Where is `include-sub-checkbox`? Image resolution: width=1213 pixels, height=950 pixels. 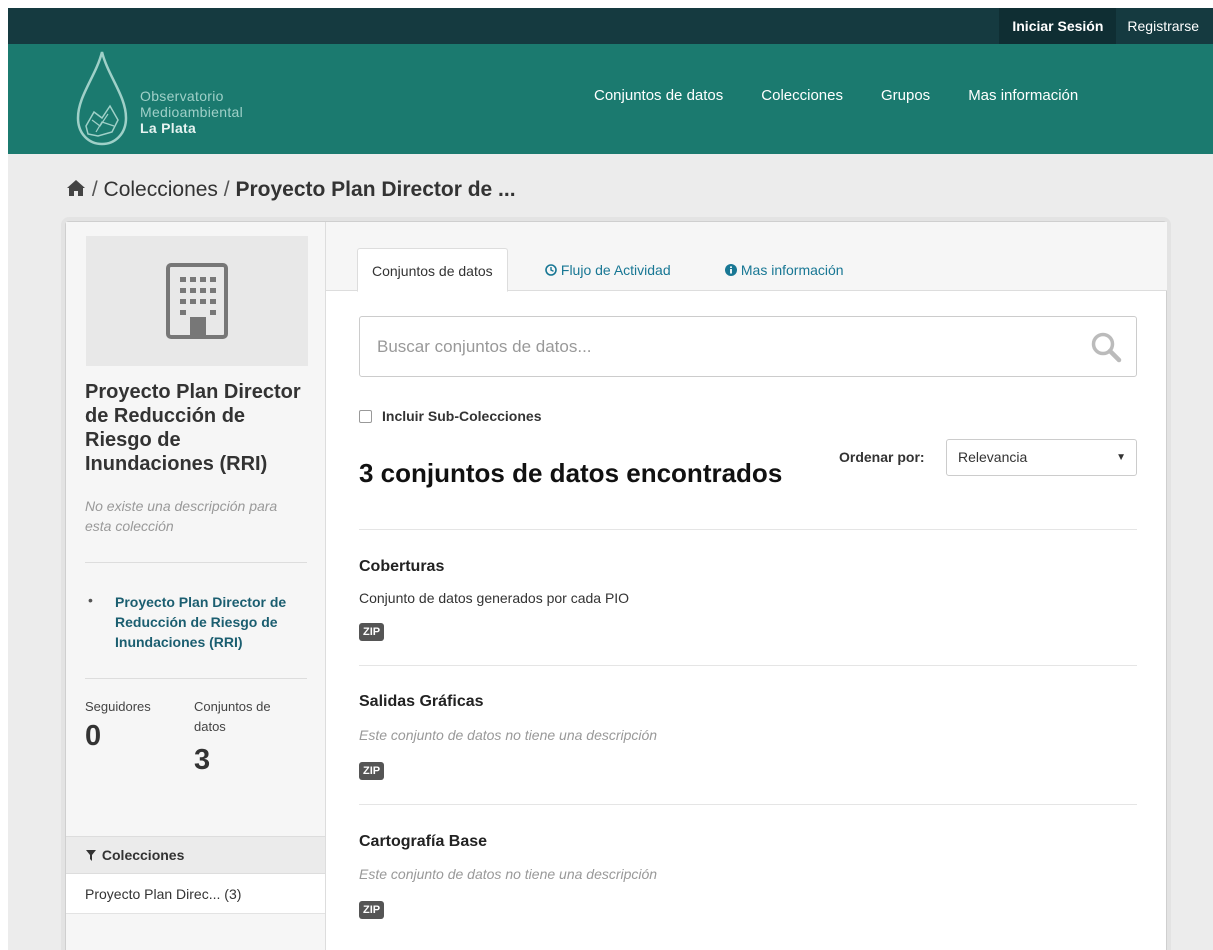 include-sub-checkbox is located at coordinates (365, 416).